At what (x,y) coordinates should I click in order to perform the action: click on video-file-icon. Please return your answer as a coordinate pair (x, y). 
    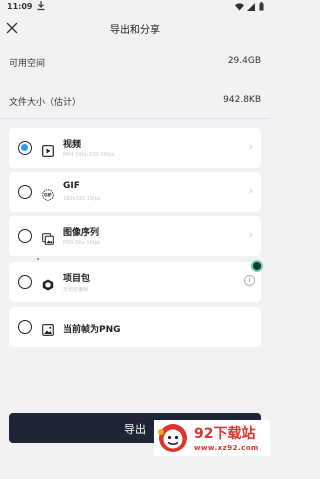
    Looking at the image, I should click on (48, 149).